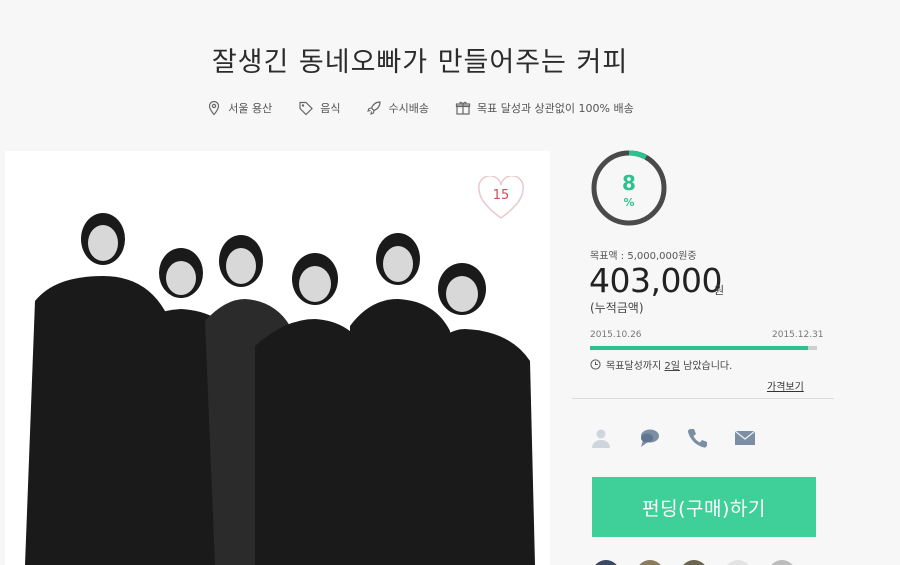  Describe the element at coordinates (629, 202) in the screenshot. I see `progress-percent-sign: %` at that location.